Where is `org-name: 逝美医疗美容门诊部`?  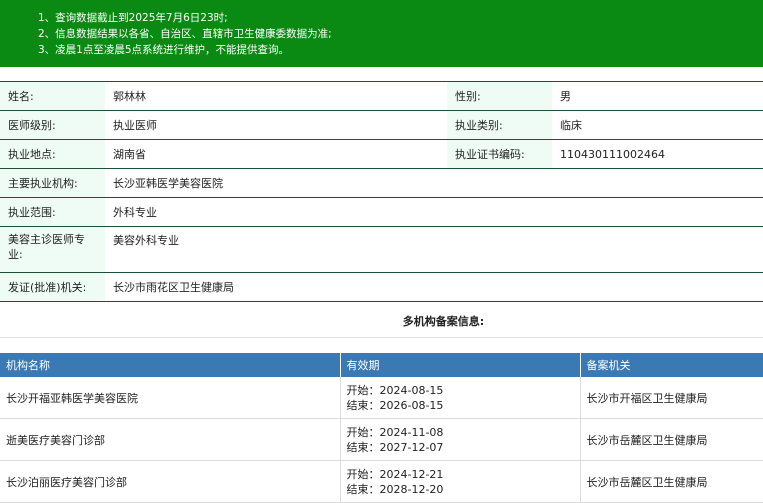
org-name: 逝美医疗美容门诊部 is located at coordinates (170, 439).